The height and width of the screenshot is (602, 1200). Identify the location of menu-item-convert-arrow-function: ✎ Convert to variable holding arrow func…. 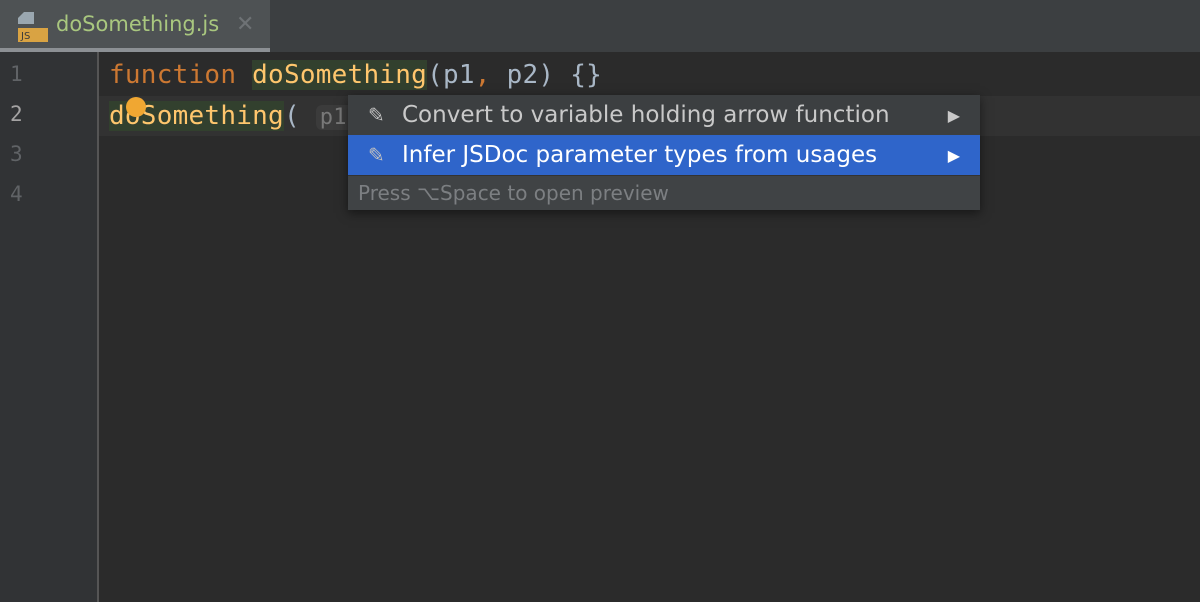
(664, 115).